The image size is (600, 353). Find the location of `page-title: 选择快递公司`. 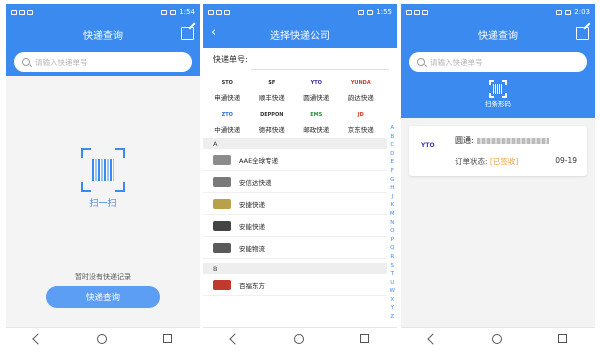

page-title: 选择快递公司 is located at coordinates (300, 36).